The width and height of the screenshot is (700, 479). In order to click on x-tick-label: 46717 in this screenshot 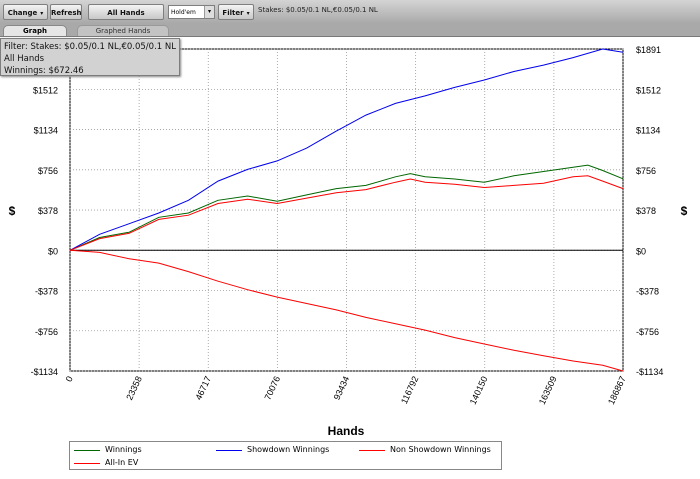, I will do `click(203, 388)`.